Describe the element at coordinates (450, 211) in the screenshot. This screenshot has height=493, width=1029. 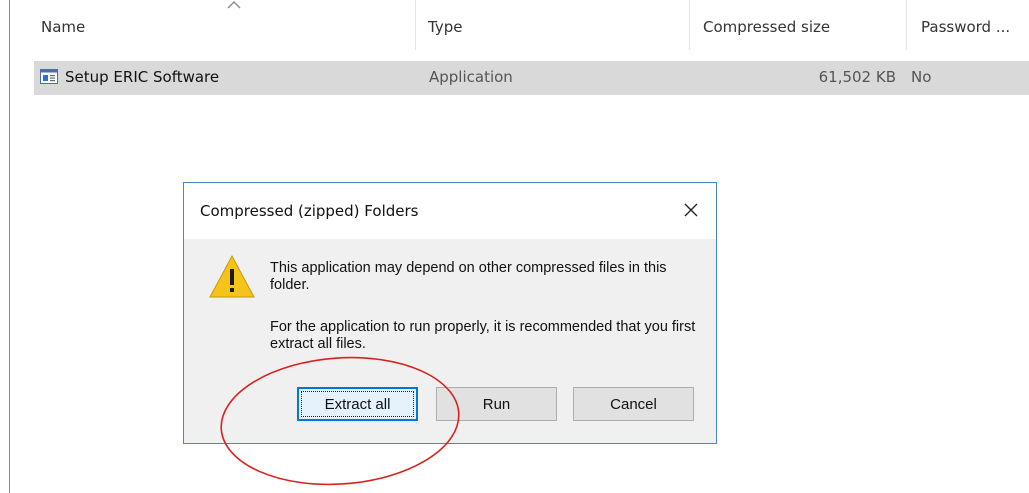
I see `dialog-titlebar: Compressed (zipped) Folders` at that location.